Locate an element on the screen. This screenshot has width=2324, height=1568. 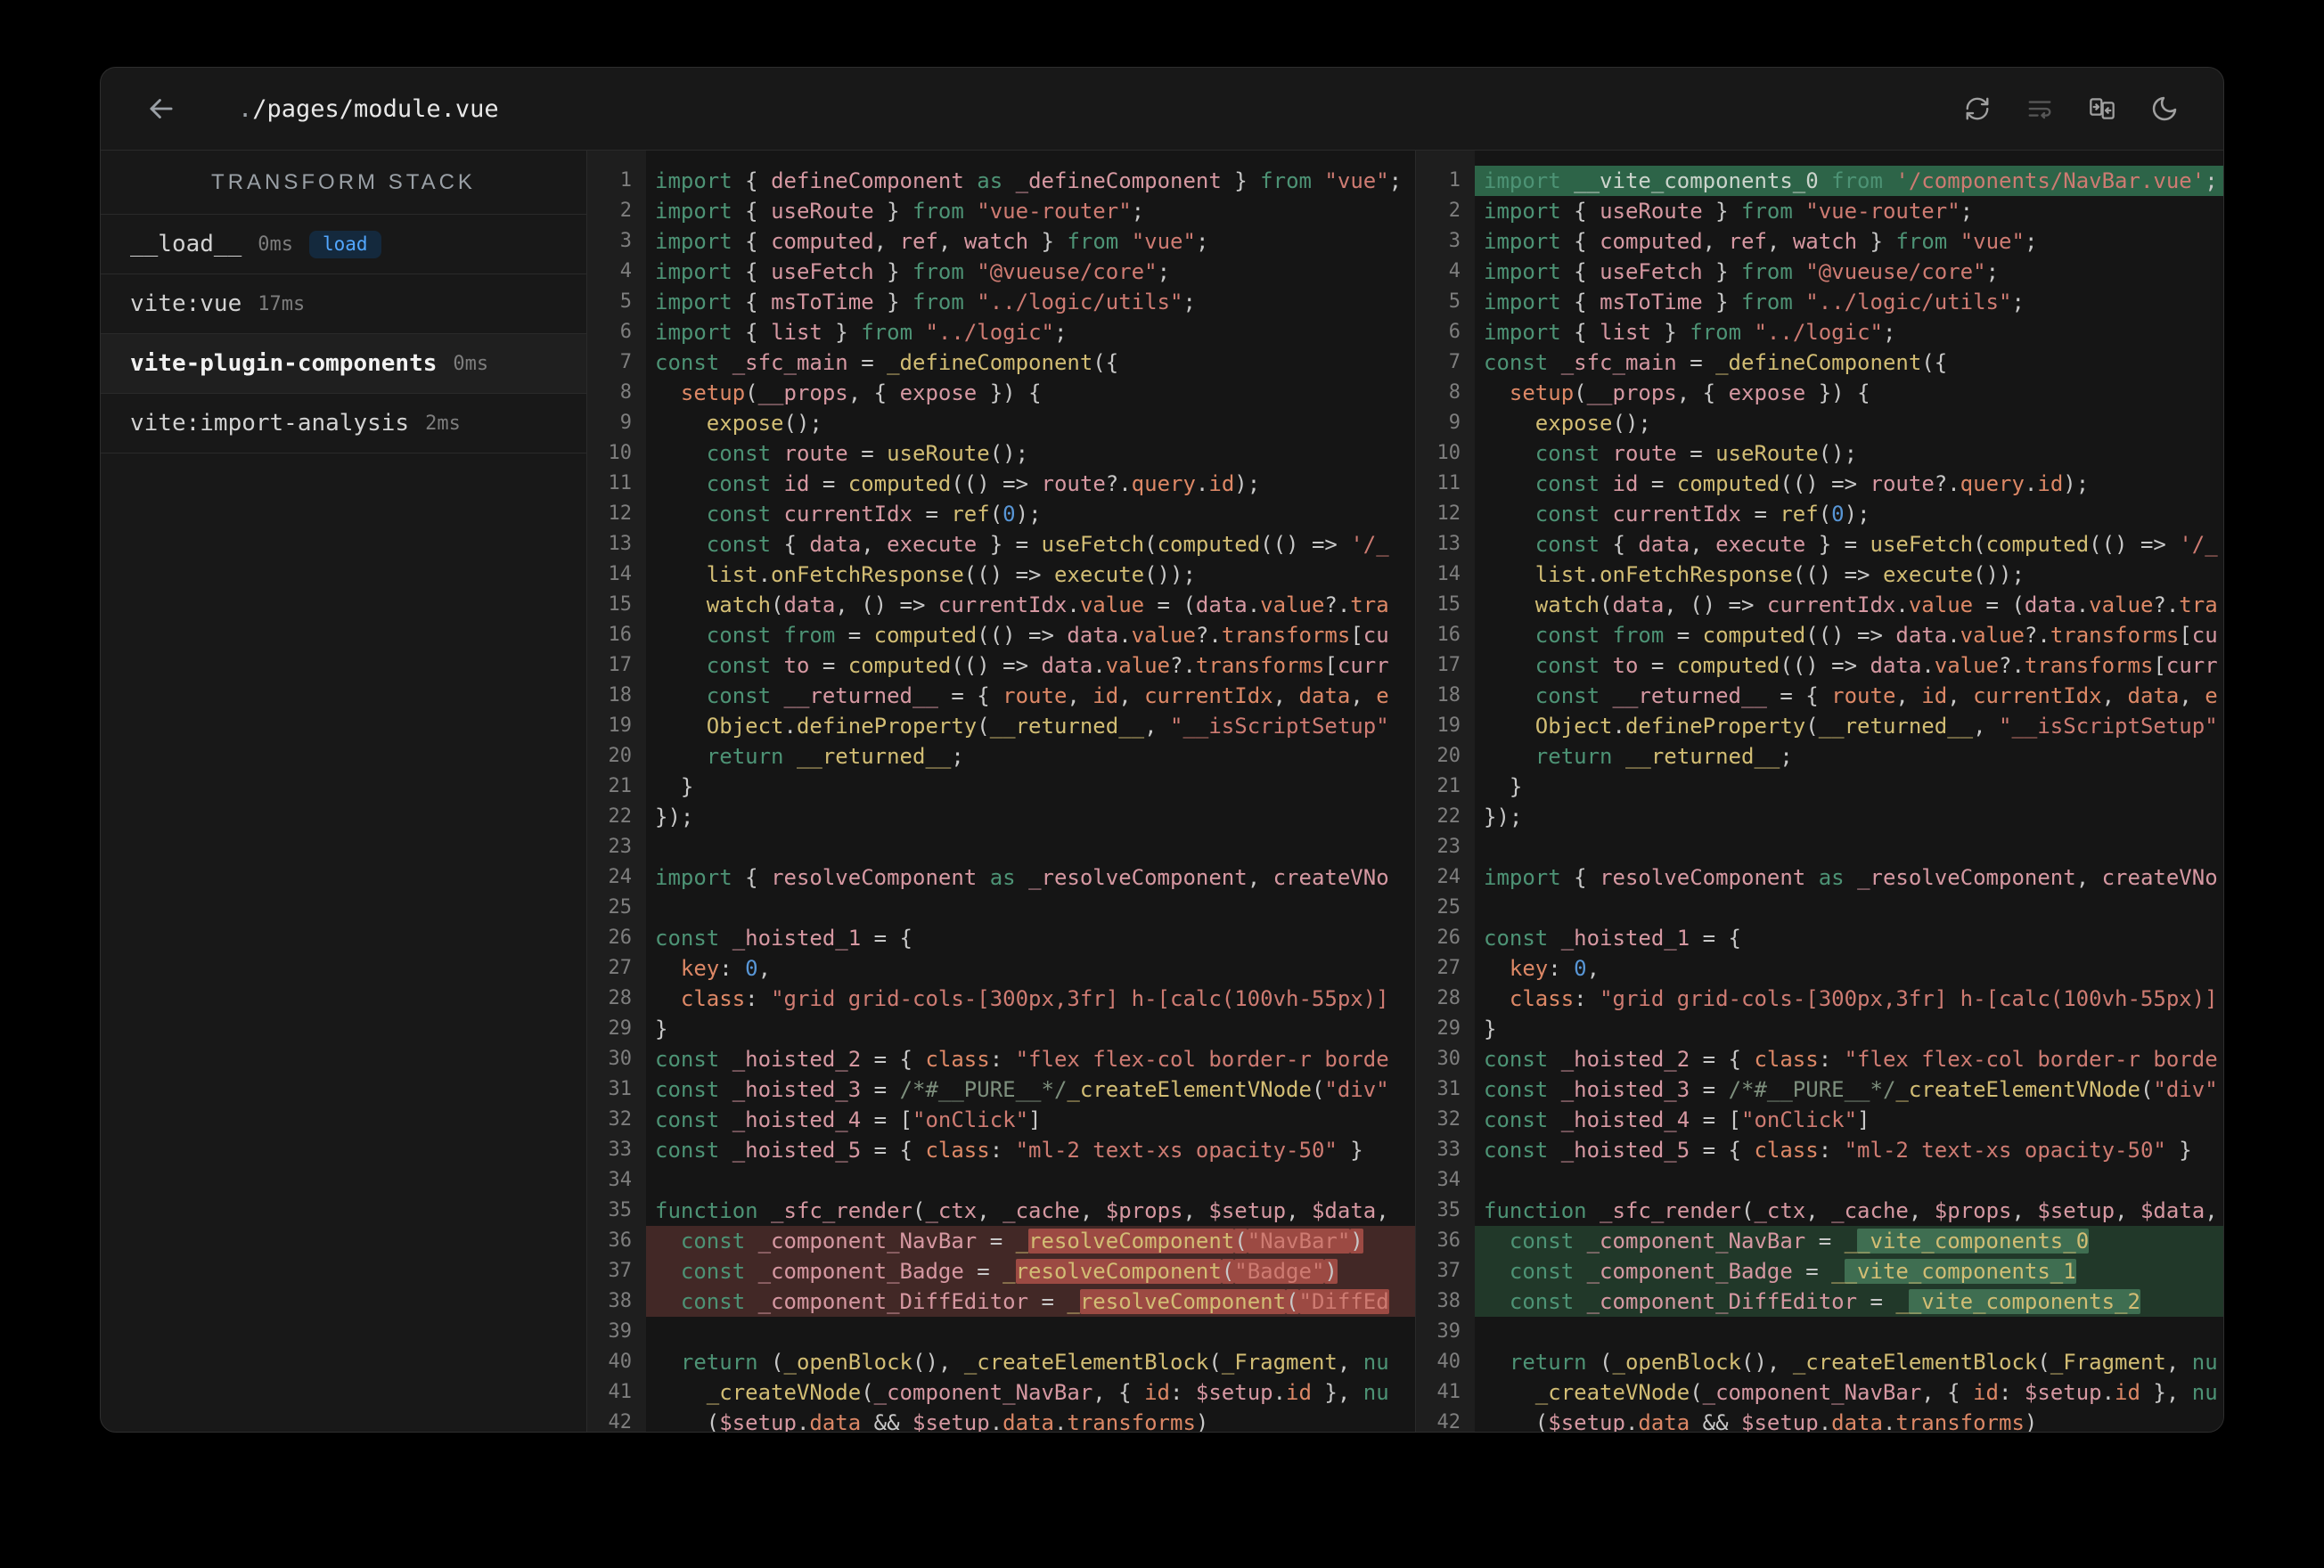
side-by-side-diff-icon is located at coordinates (2102, 108).